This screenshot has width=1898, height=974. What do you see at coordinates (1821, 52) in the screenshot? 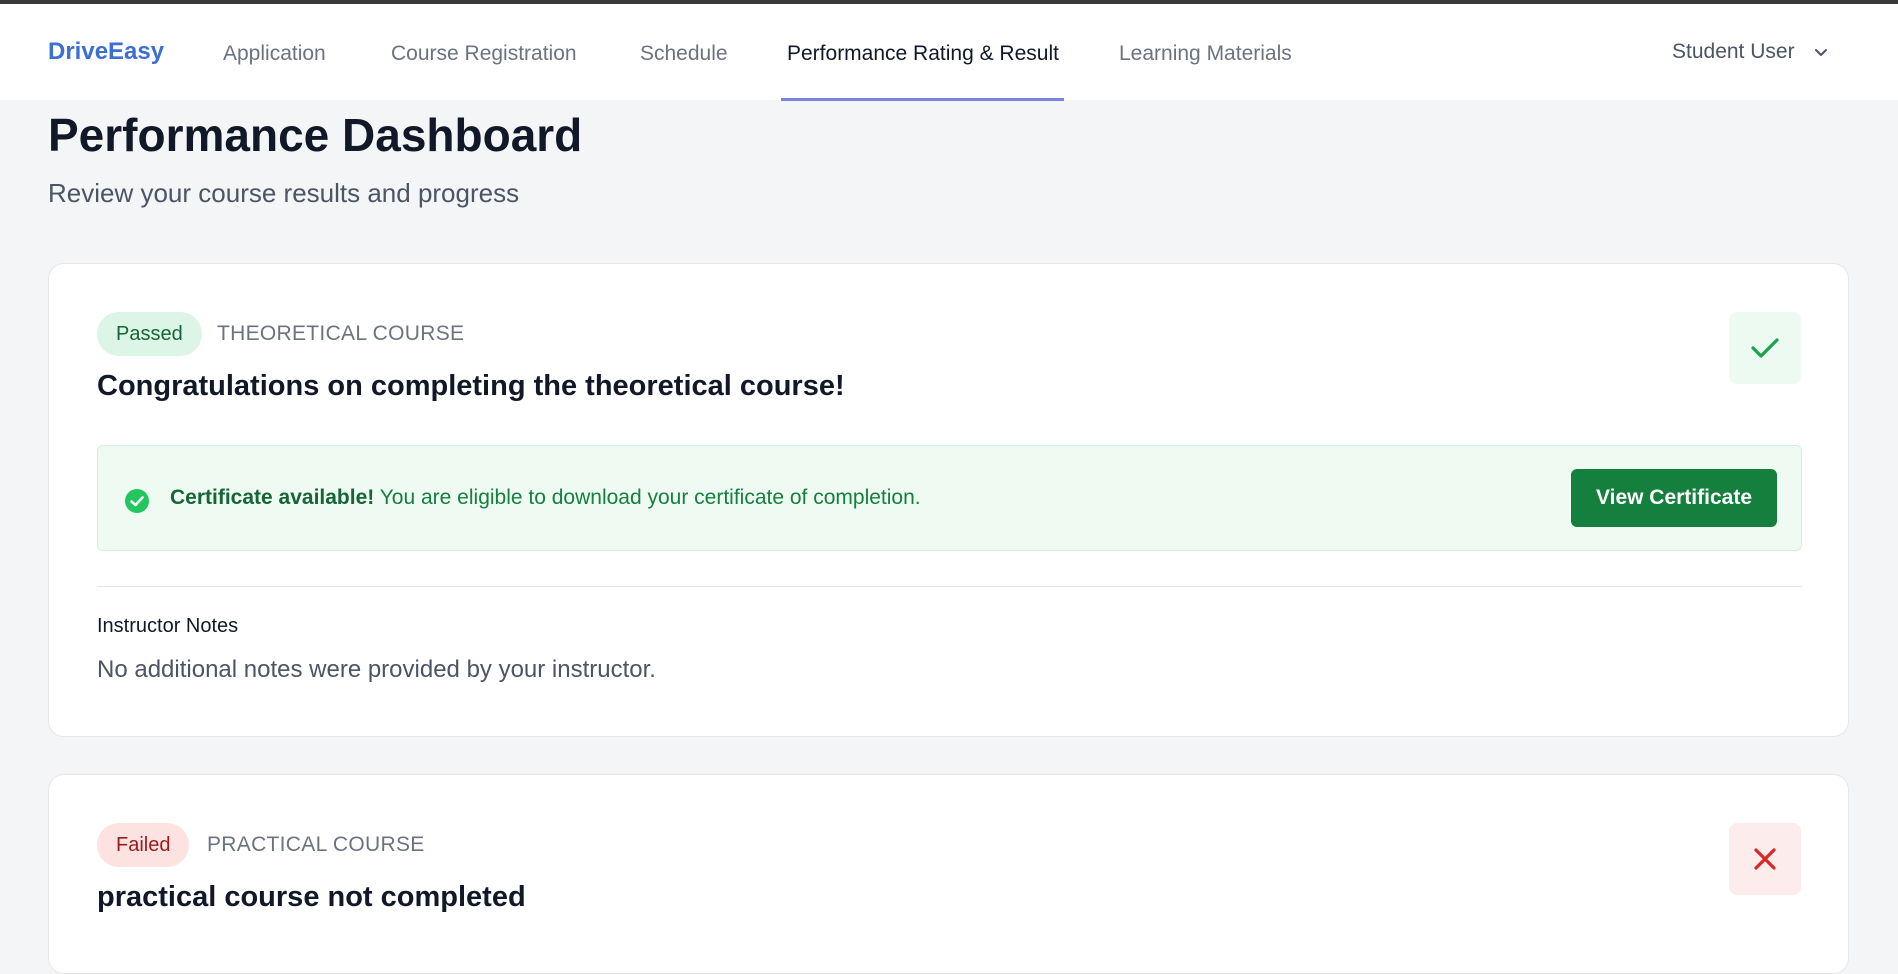
I see `chevron-down-icon` at bounding box center [1821, 52].